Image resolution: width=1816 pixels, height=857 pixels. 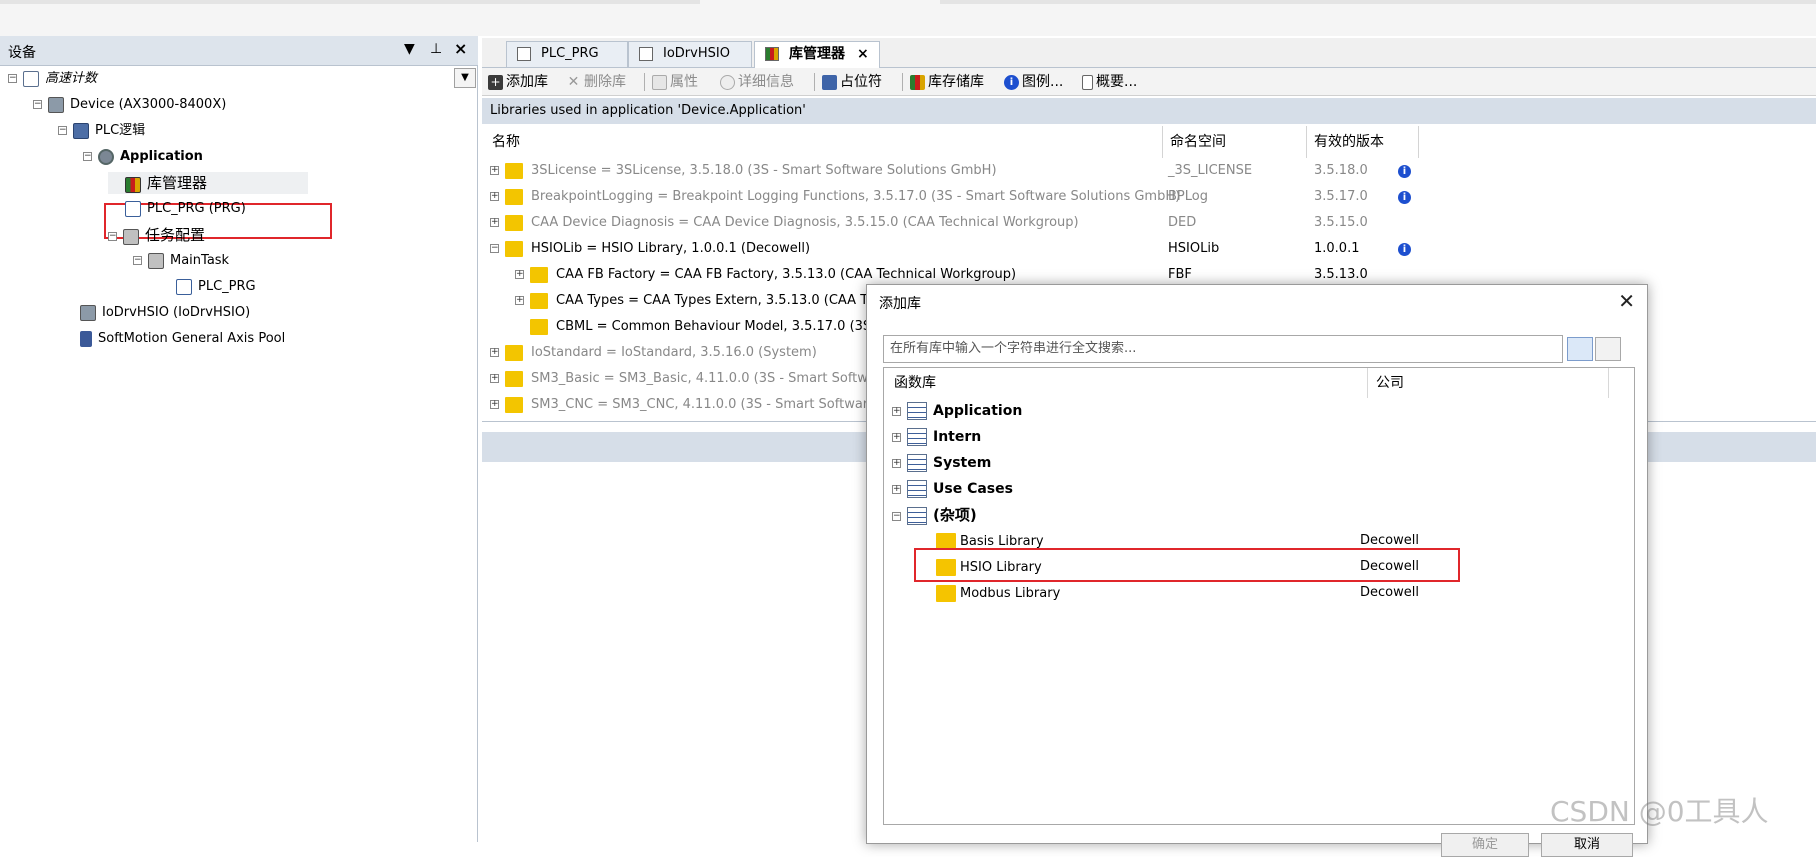 I want to click on tab-plc-prg: PLC_PRG, so click(x=567, y=54).